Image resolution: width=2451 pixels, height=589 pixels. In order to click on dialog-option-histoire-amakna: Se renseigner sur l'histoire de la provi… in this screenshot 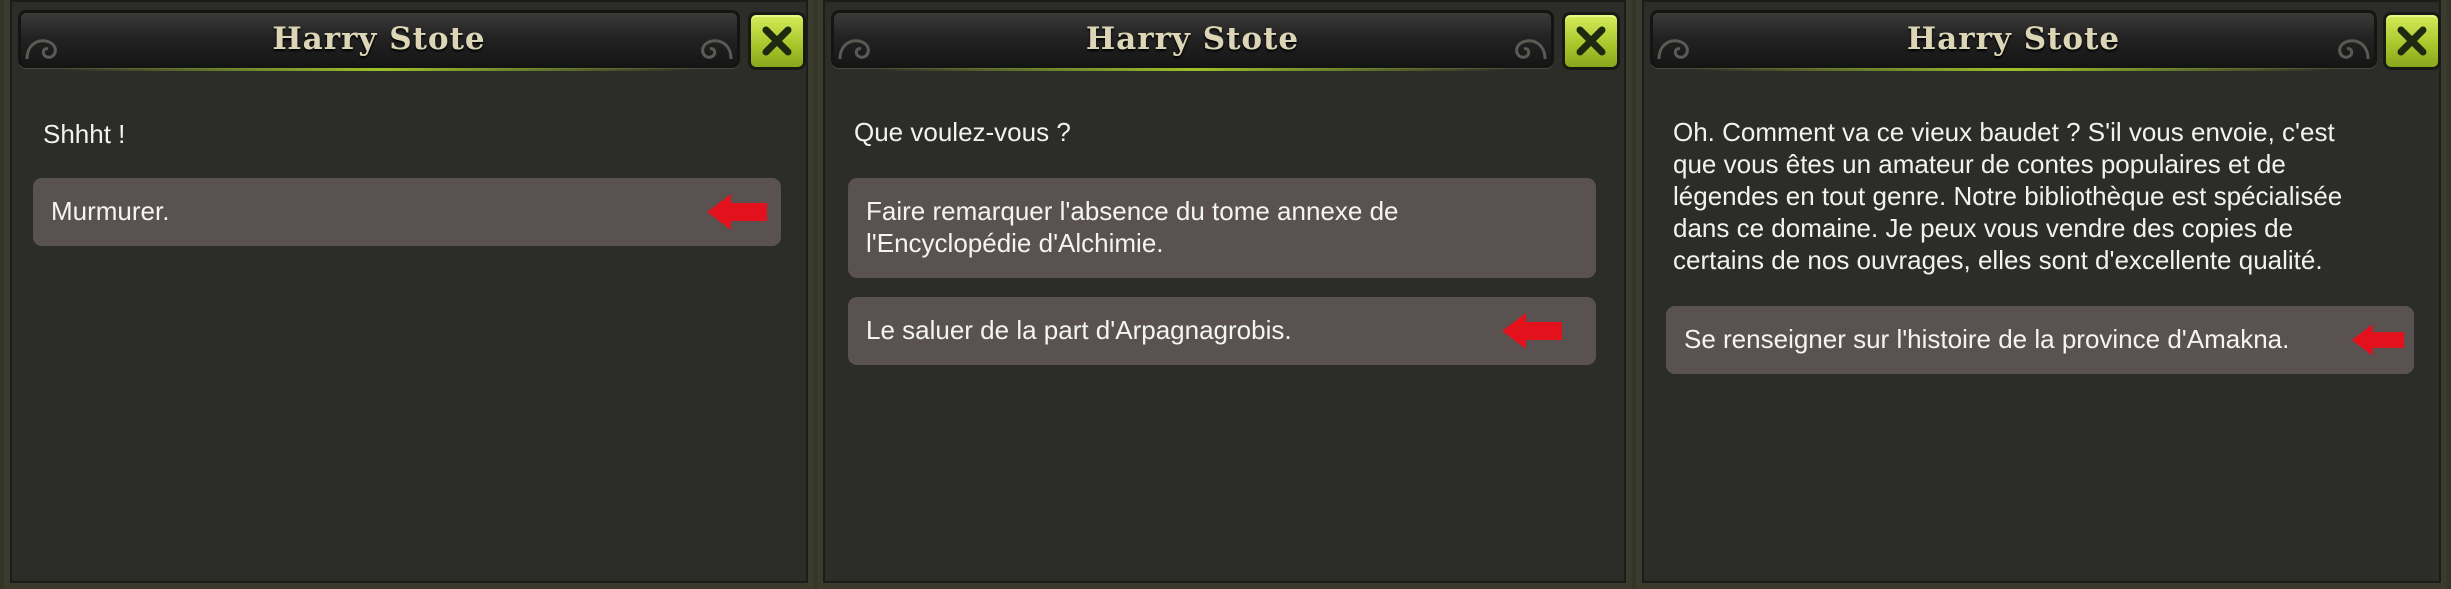, I will do `click(2040, 340)`.